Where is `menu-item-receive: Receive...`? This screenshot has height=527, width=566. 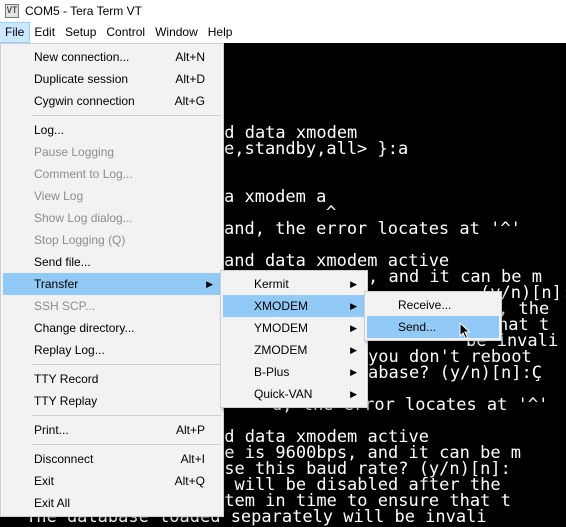 menu-item-receive: Receive... is located at coordinates (433, 305).